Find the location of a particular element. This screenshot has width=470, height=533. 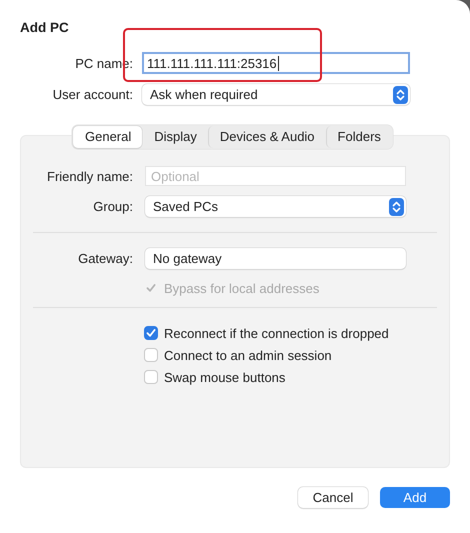

gateway-dropdown: No gateway is located at coordinates (275, 258).